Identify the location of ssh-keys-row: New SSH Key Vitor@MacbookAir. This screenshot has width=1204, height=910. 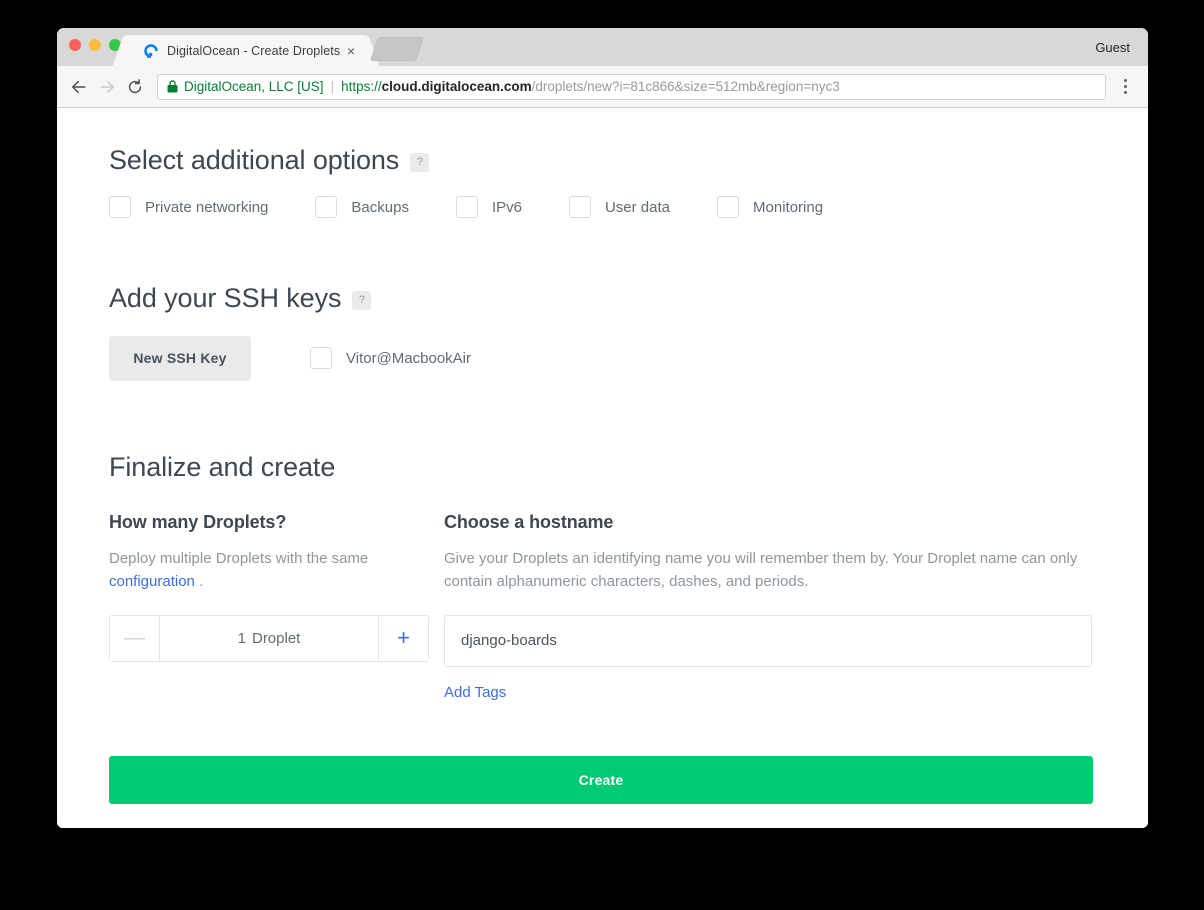
(602, 358).